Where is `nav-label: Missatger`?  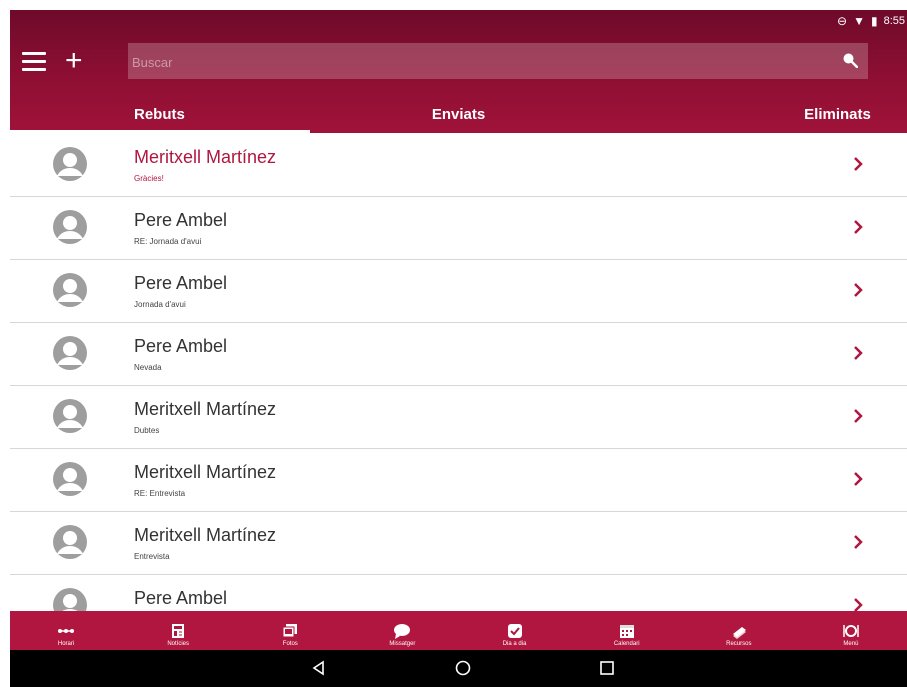 nav-label: Missatger is located at coordinates (402, 644).